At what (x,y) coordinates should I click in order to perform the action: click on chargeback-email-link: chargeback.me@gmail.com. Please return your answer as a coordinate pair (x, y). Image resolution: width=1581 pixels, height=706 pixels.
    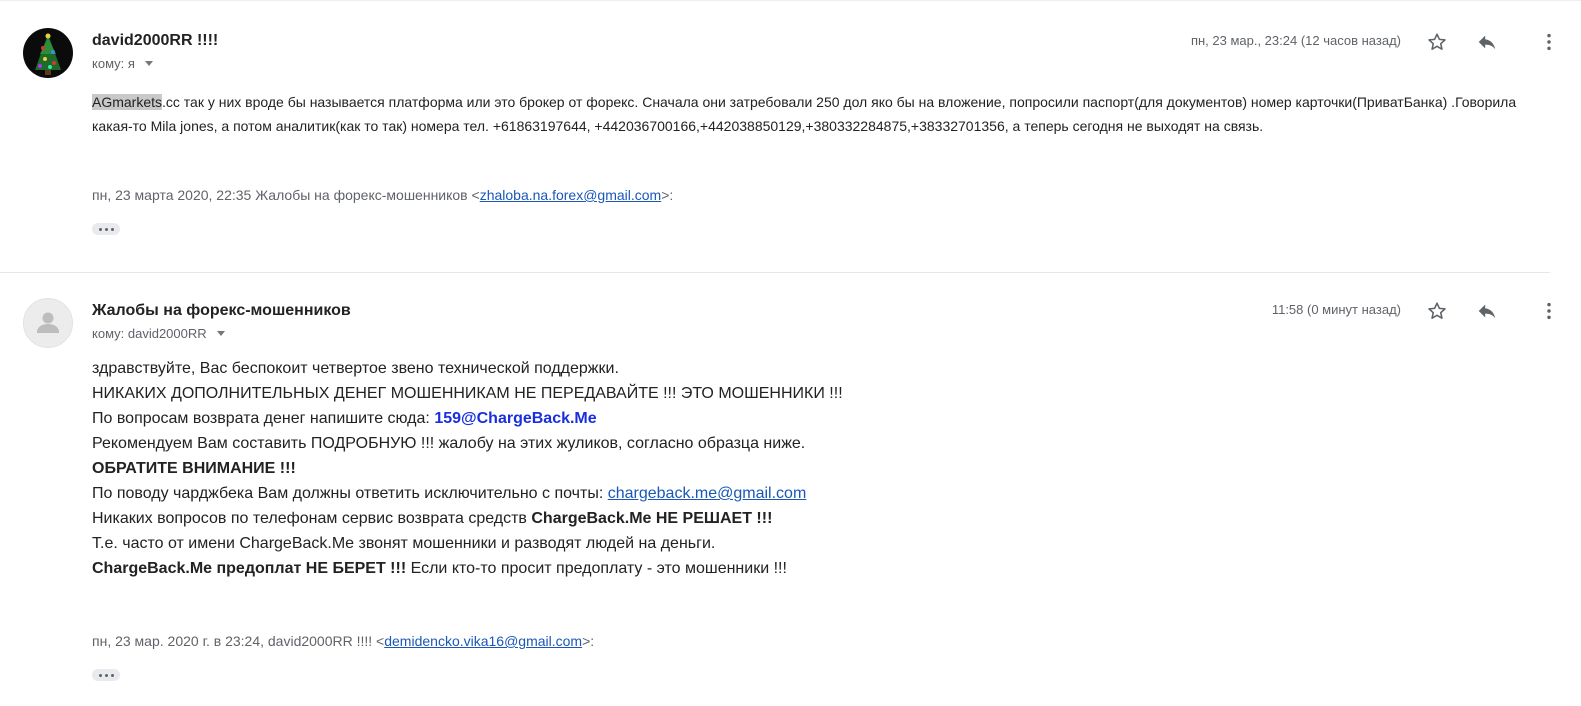
    Looking at the image, I should click on (707, 493).